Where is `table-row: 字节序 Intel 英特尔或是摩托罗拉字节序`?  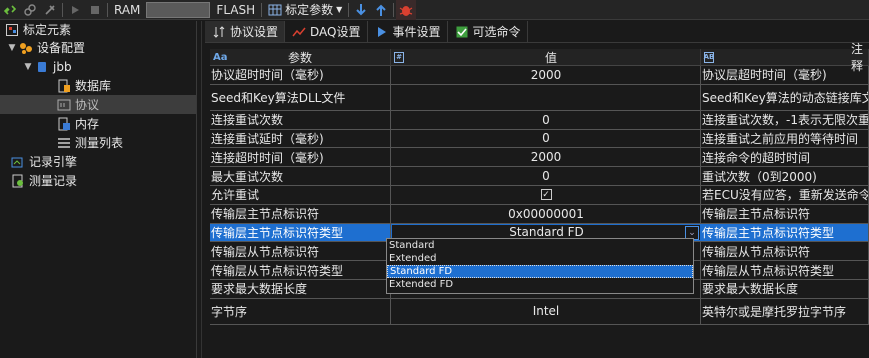
table-row: 字节序 Intel 英特尔或是摩托罗拉字节序 is located at coordinates (539, 311).